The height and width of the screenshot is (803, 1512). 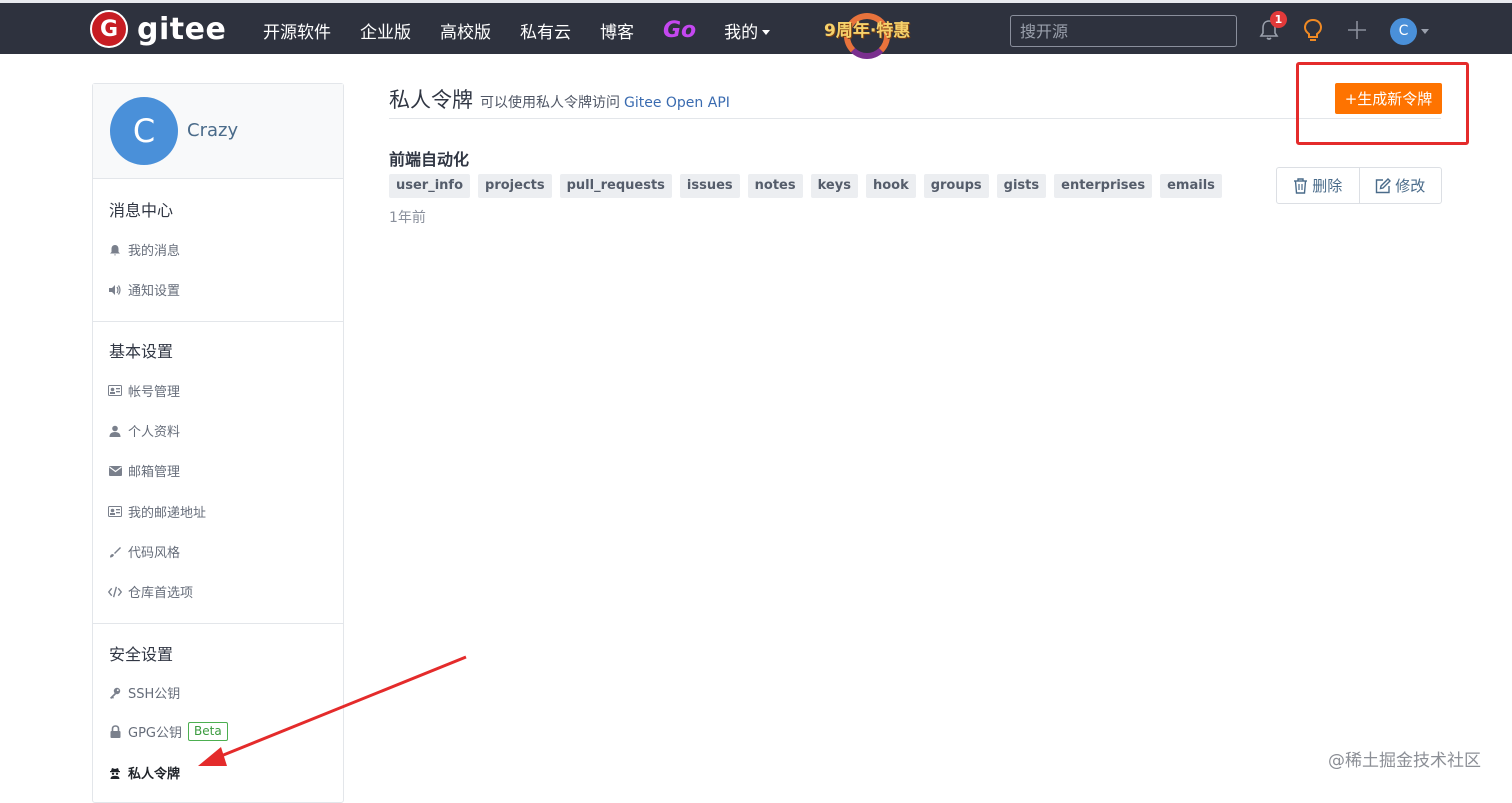 I want to click on plus-icon, so click(x=1357, y=30).